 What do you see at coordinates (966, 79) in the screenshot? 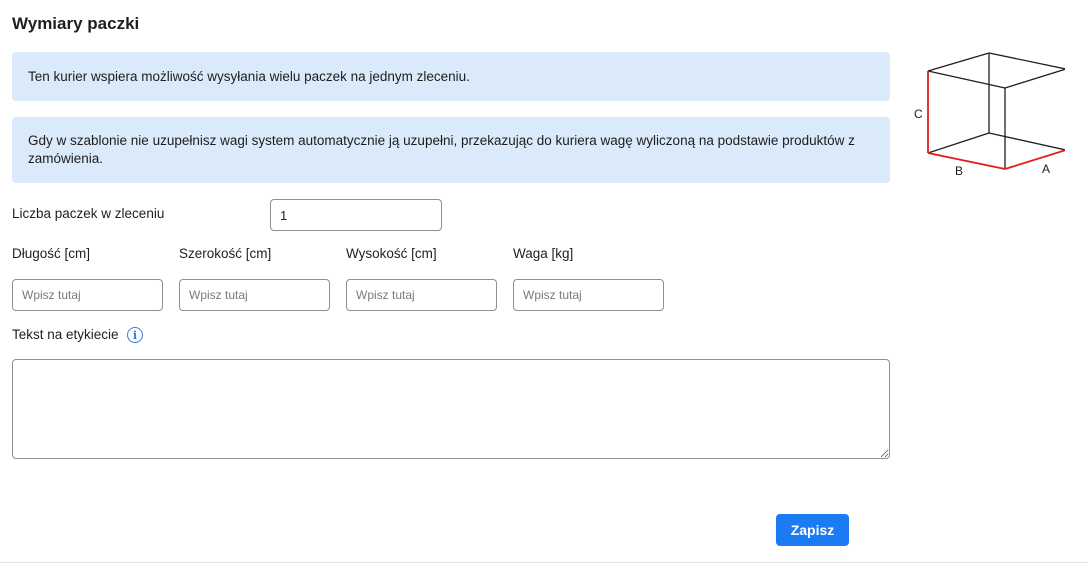
I see `box-edge-front-top-left` at bounding box center [966, 79].